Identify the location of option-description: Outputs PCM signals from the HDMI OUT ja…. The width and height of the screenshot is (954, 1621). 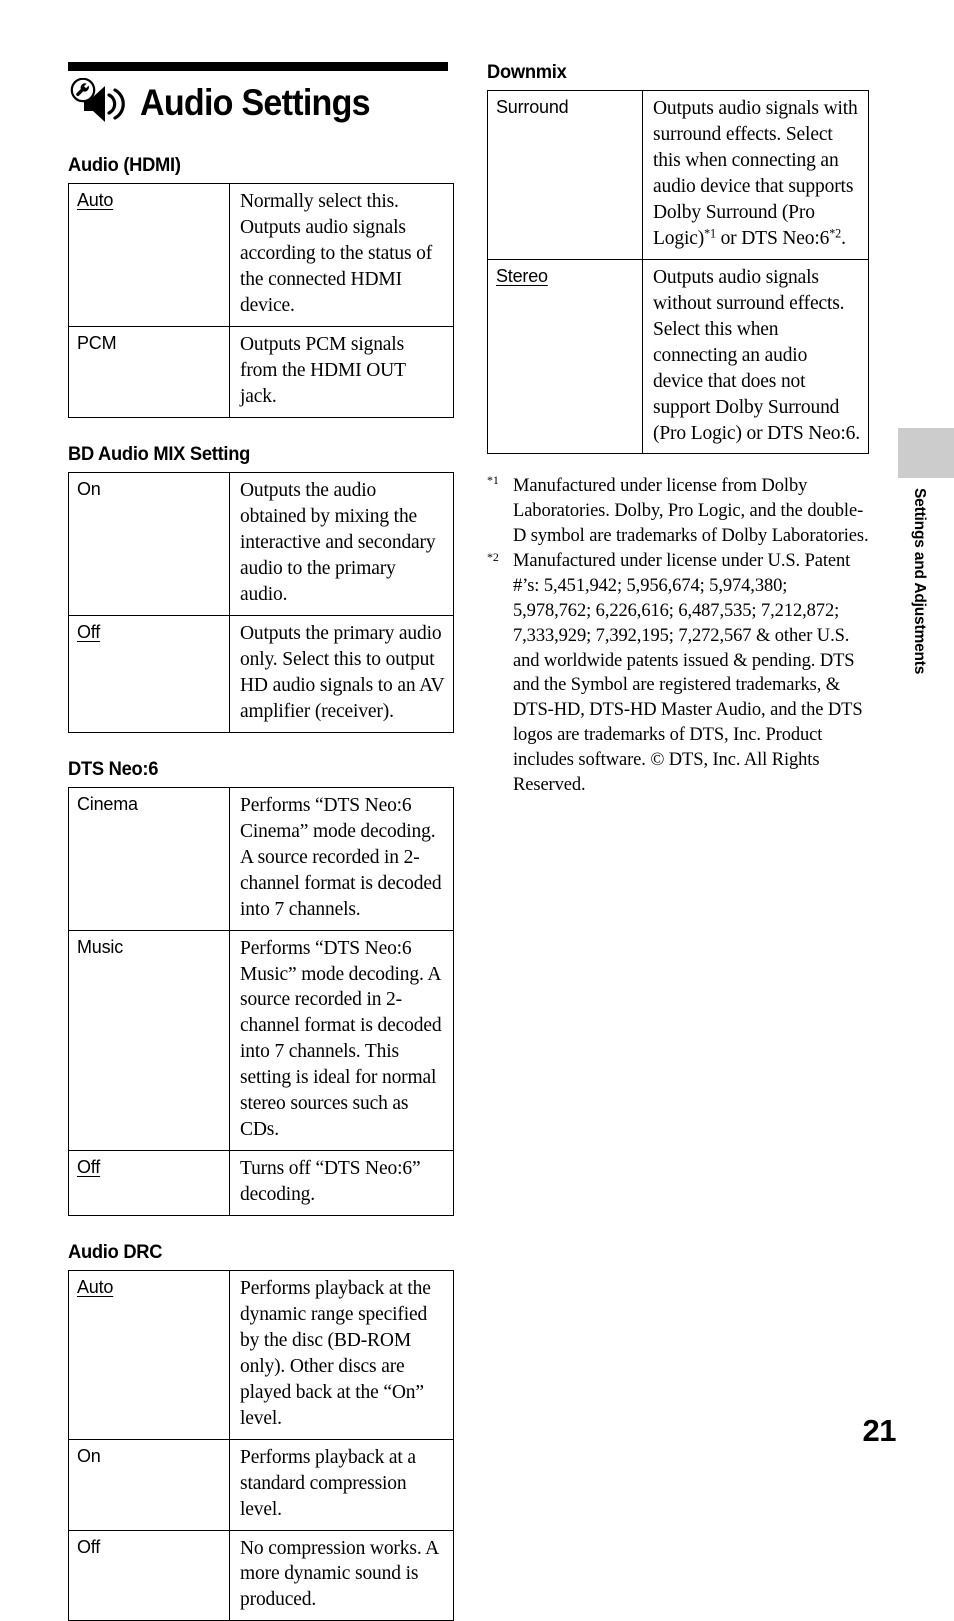
(341, 372).